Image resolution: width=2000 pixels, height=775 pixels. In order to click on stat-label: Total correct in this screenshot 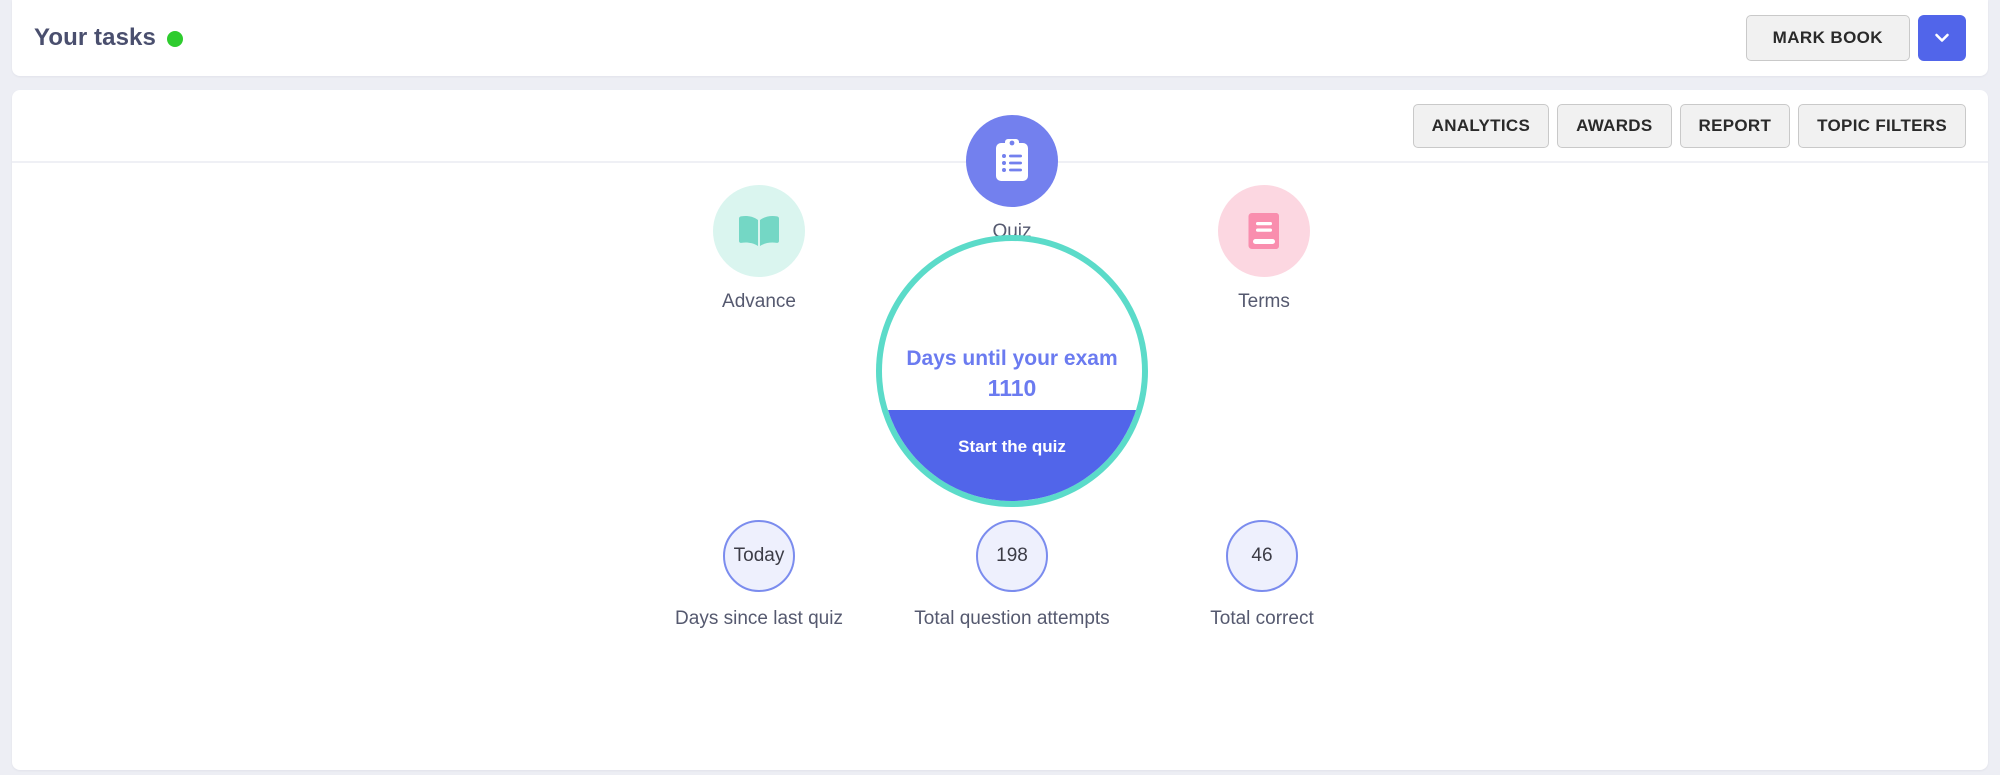, I will do `click(1262, 618)`.